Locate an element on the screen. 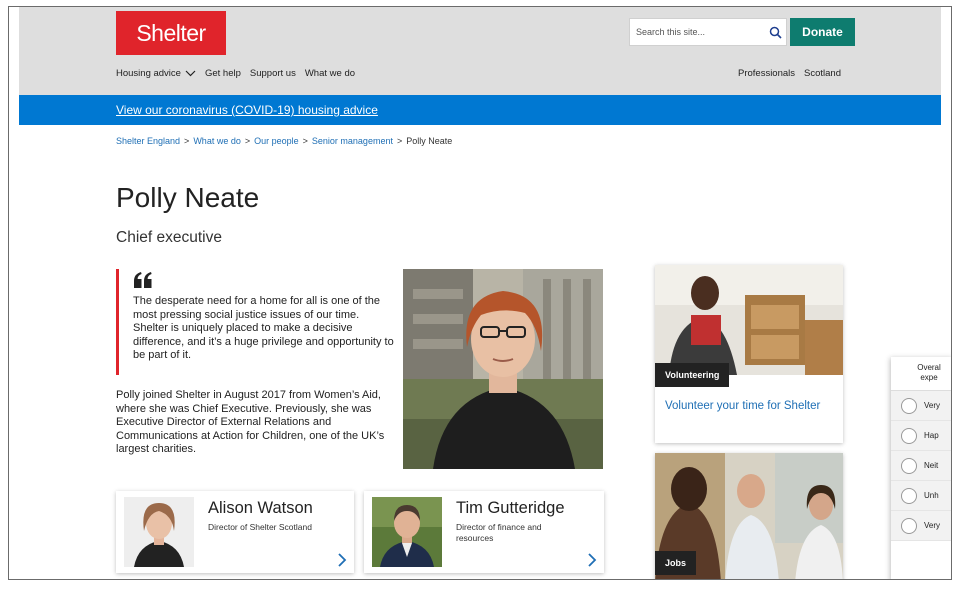 The width and height of the screenshot is (960, 590). quote-mark-icon is located at coordinates (264, 280).